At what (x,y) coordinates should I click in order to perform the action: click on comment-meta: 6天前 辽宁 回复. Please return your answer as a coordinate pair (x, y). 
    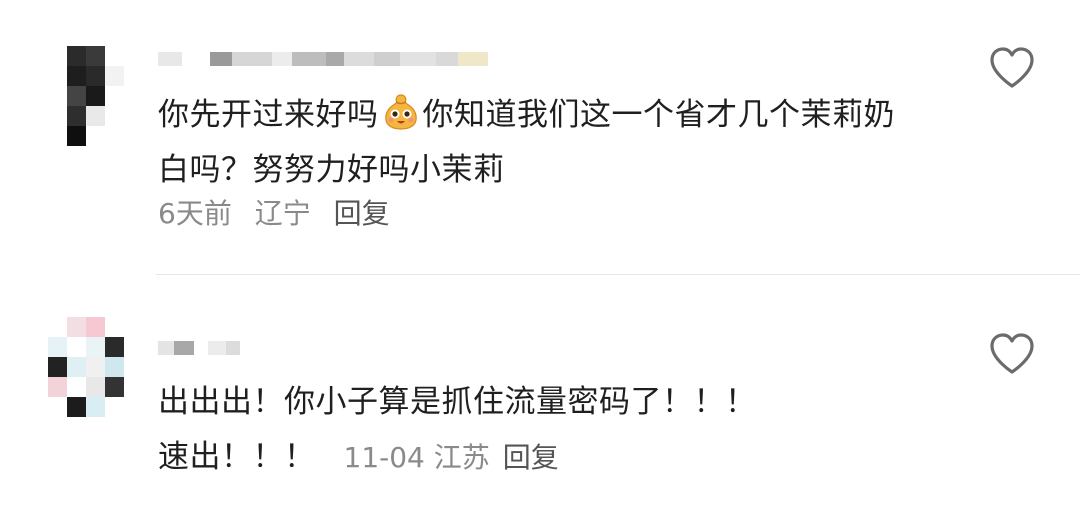
    Looking at the image, I should click on (281, 214).